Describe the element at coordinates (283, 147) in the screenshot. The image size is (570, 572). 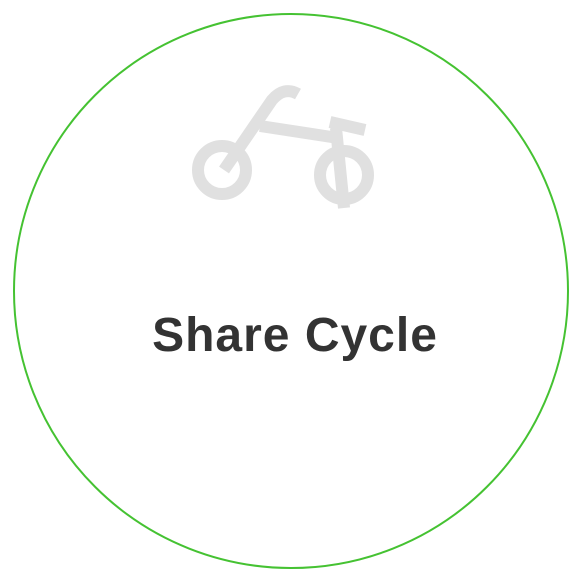
I see `bicycle-icon` at that location.